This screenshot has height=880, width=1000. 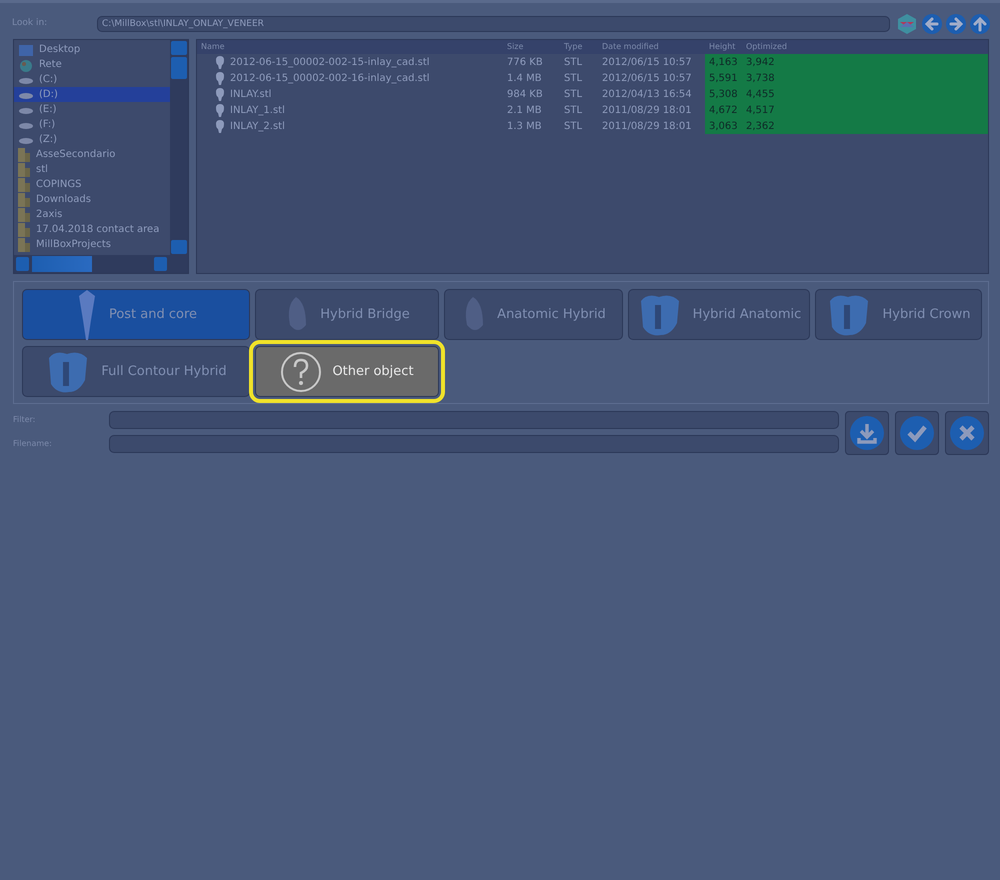 What do you see at coordinates (533, 314) in the screenshot?
I see `object-type-button: Anatomic Hybrid` at bounding box center [533, 314].